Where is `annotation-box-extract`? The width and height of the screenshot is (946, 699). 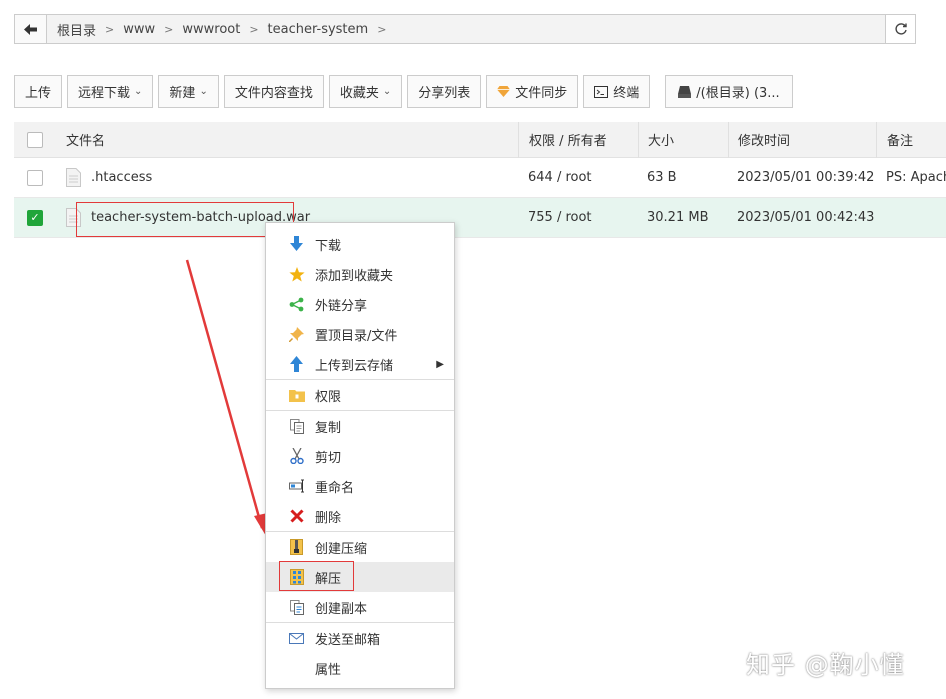
annotation-box-extract is located at coordinates (316, 576).